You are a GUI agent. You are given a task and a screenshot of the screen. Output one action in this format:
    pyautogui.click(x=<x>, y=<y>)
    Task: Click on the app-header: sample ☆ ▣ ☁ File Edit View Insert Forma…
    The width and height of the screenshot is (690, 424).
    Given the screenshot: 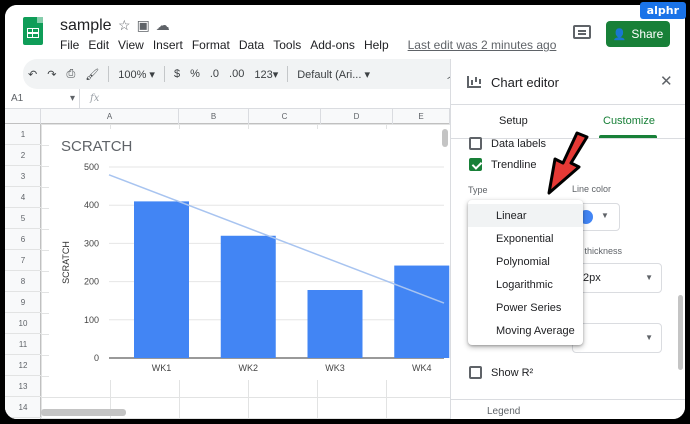 What is the action you would take?
    pyautogui.click(x=345, y=32)
    